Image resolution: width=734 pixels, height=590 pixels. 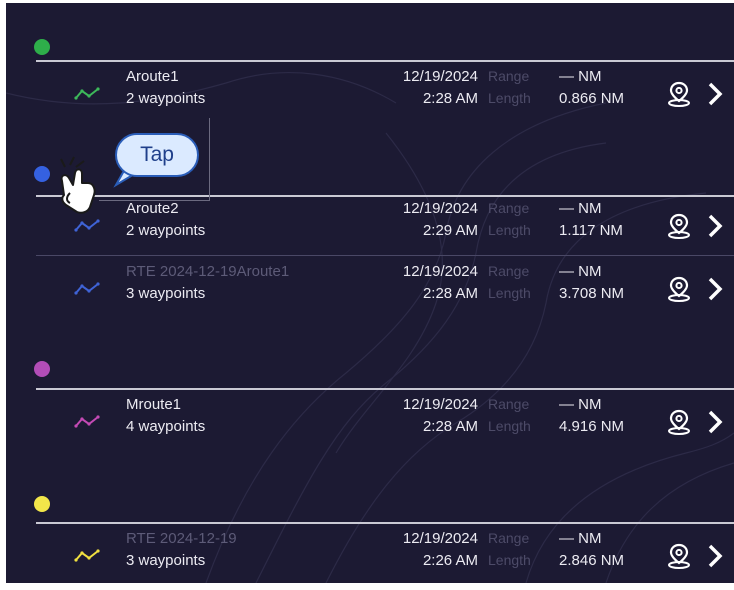 What do you see at coordinates (152, 76) in the screenshot?
I see `route-name: Aroute1` at bounding box center [152, 76].